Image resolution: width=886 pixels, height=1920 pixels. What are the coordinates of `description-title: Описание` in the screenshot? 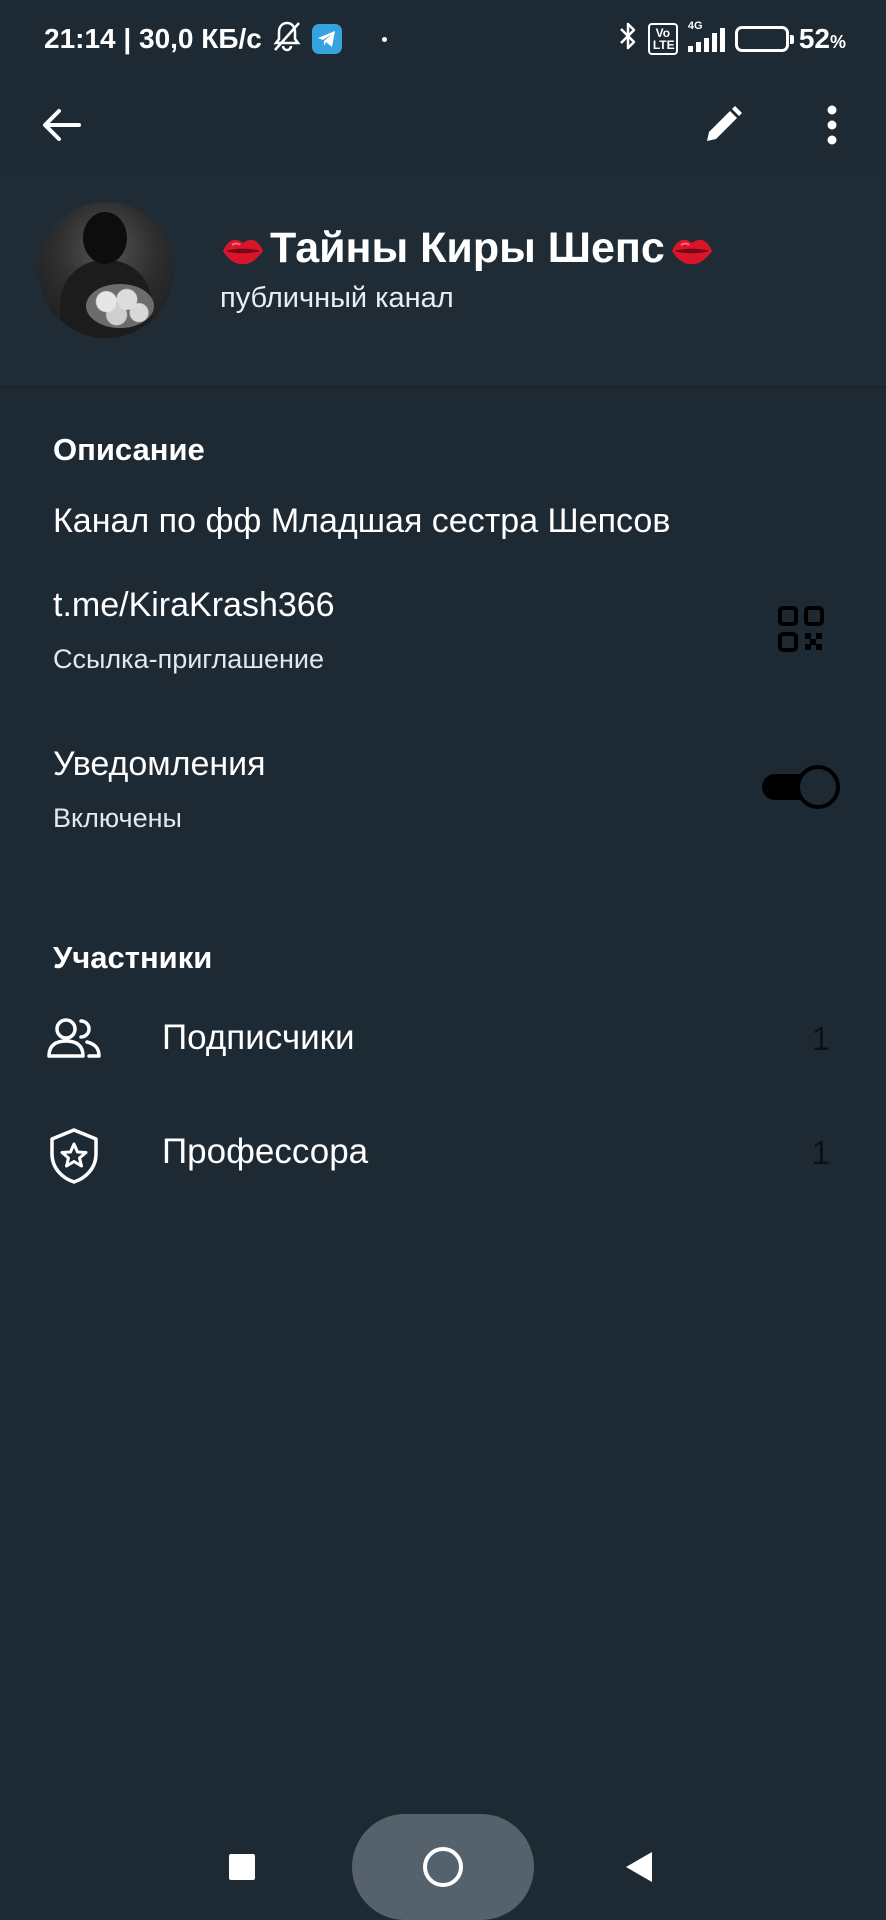 It's located at (129, 449).